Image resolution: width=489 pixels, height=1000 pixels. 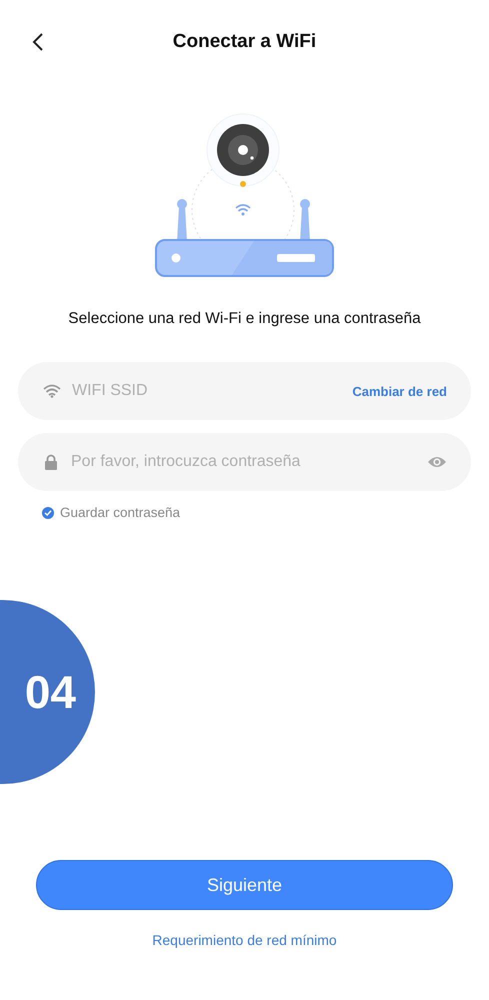 I want to click on network-requirements-link: Requerimiento de red mínimo, so click(x=244, y=940).